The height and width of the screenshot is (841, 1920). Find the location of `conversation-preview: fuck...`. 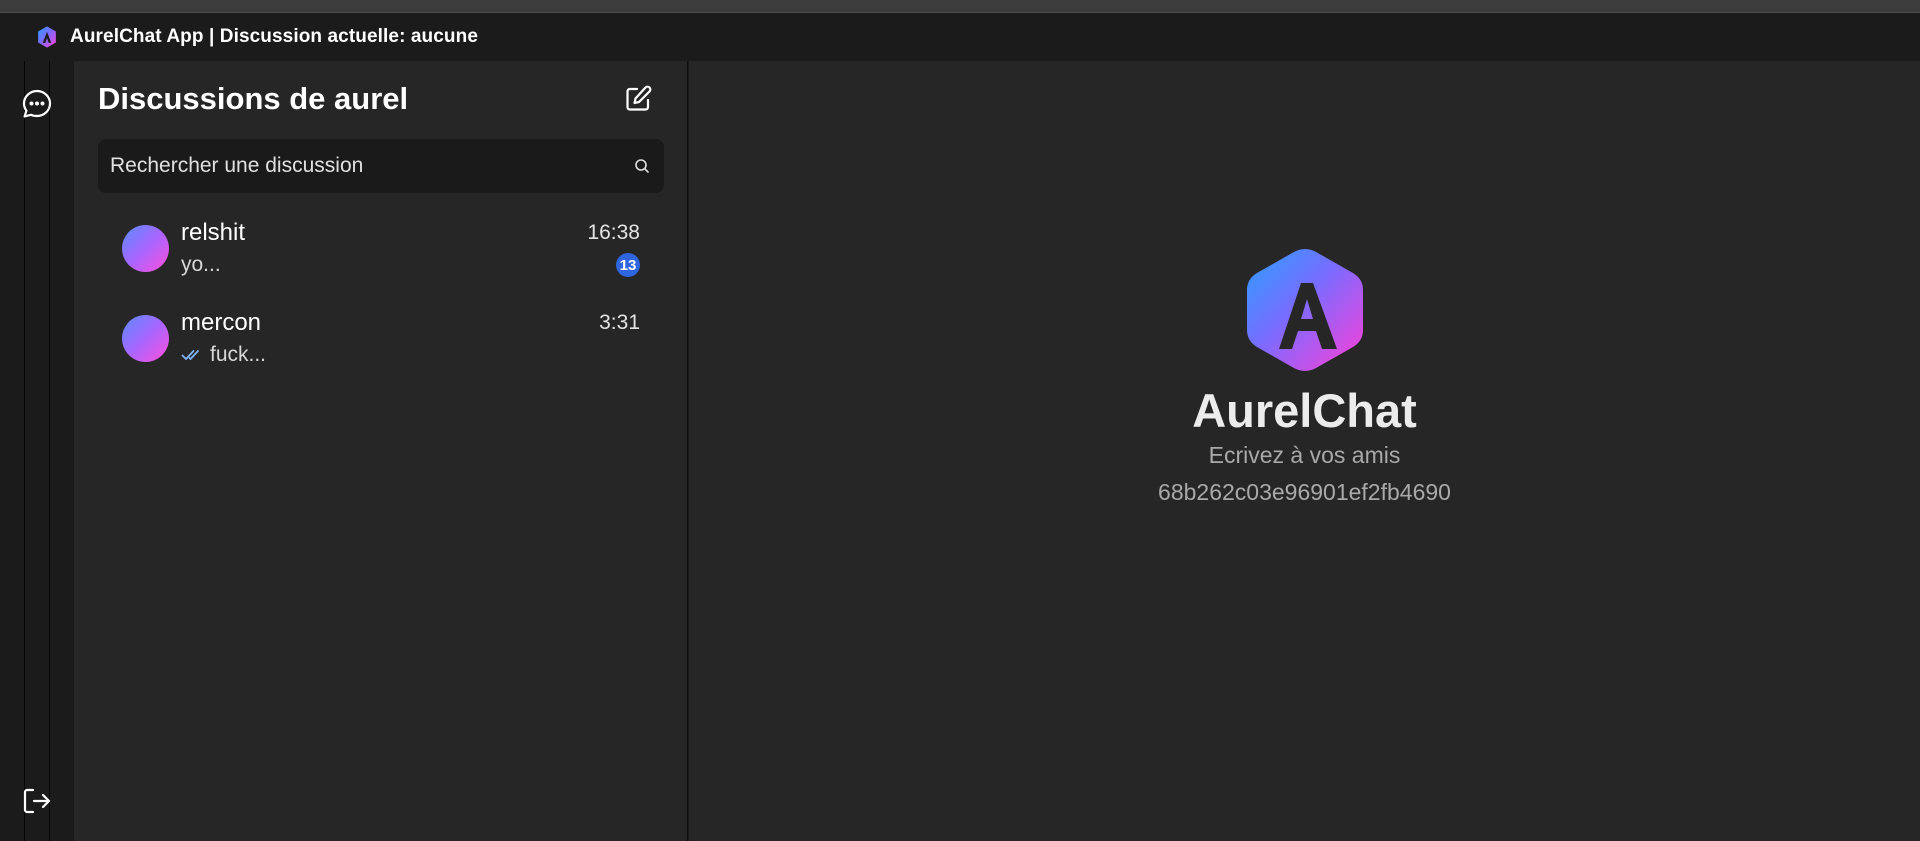

conversation-preview: fuck... is located at coordinates (223, 355).